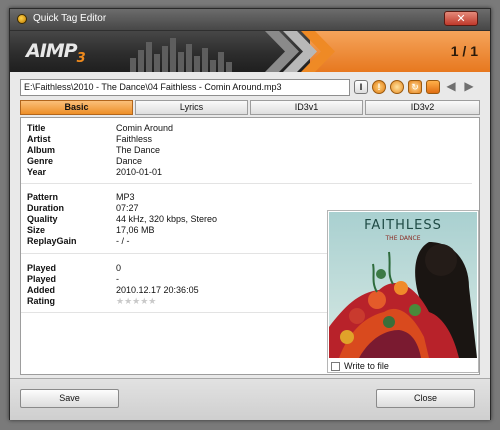  What do you see at coordinates (177, 197) in the screenshot?
I see `tech-row-pattern: Pattern MP3` at bounding box center [177, 197].